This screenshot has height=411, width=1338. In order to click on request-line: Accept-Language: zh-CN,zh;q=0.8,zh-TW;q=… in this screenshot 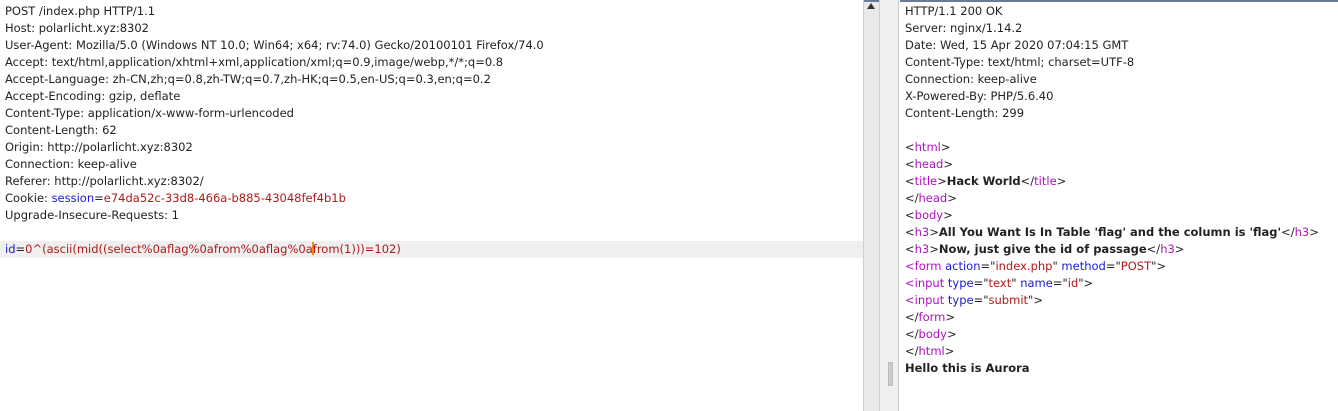, I will do `click(431, 79)`.